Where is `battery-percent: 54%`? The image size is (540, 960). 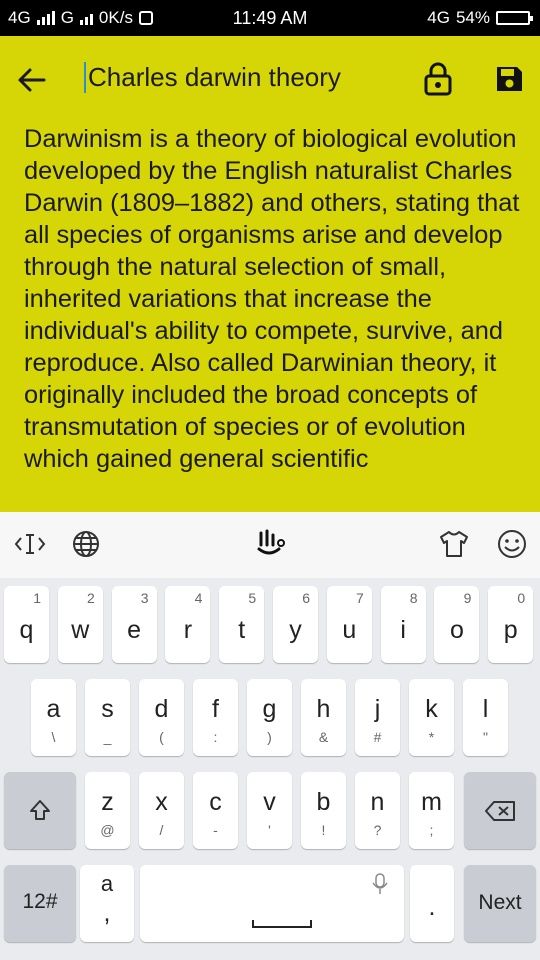 battery-percent: 54% is located at coordinates (472, 17).